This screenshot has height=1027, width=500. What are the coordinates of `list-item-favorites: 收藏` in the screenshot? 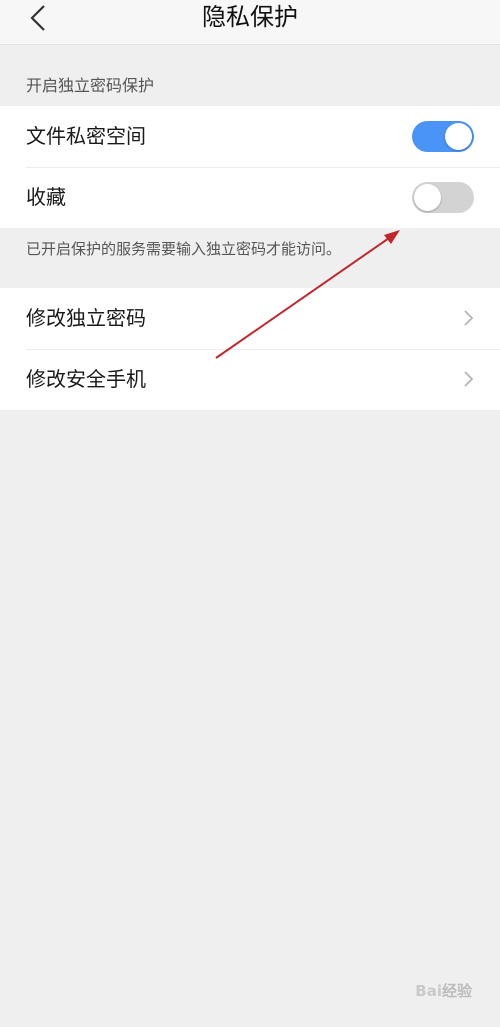 It's located at (250, 197).